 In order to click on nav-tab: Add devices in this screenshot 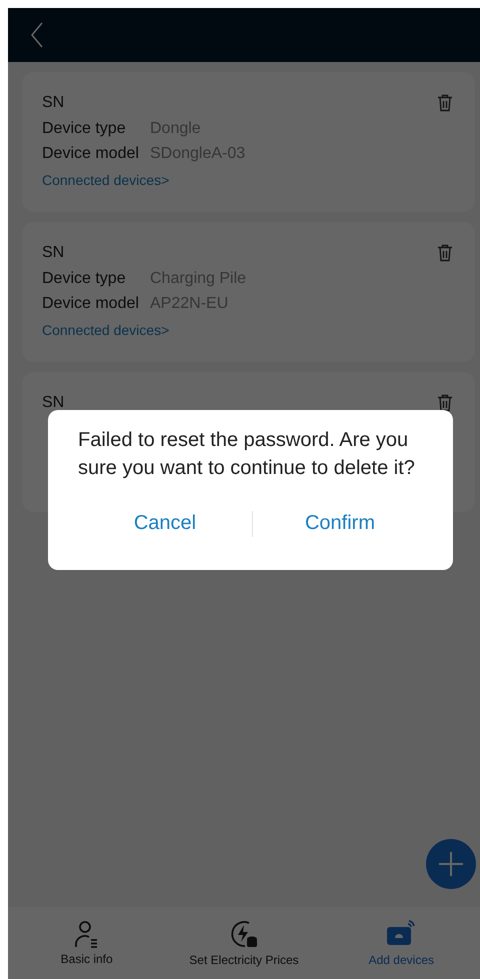, I will do `click(401, 943)`.